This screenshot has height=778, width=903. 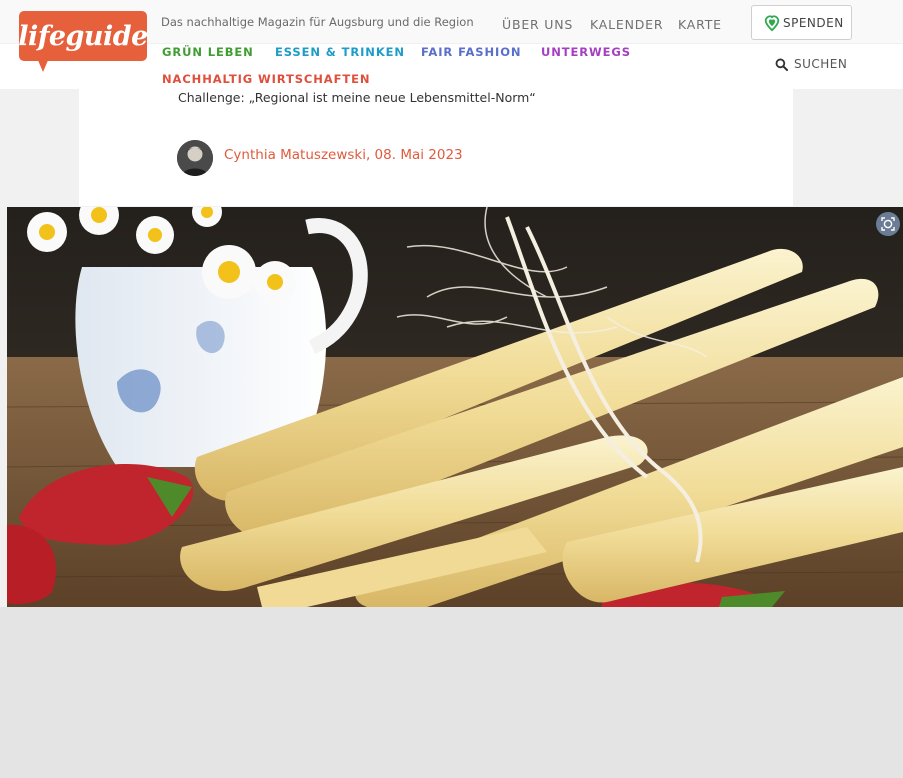 What do you see at coordinates (813, 22) in the screenshot?
I see `donate-label: SPENDEN` at bounding box center [813, 22].